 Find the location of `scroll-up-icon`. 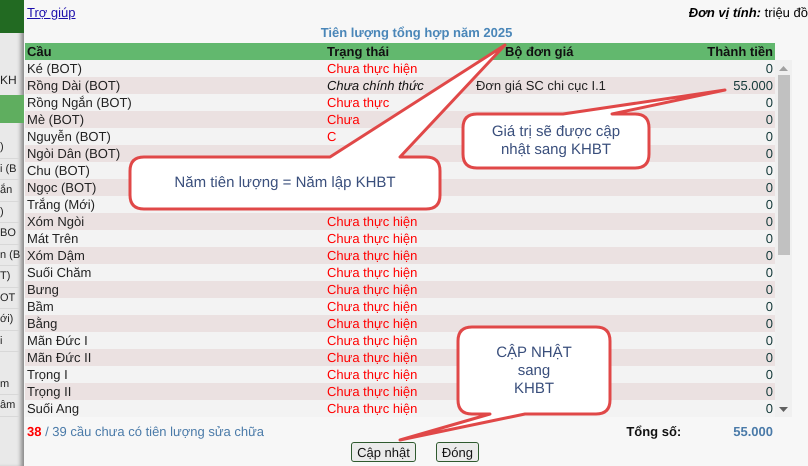

scroll-up-icon is located at coordinates (783, 68).